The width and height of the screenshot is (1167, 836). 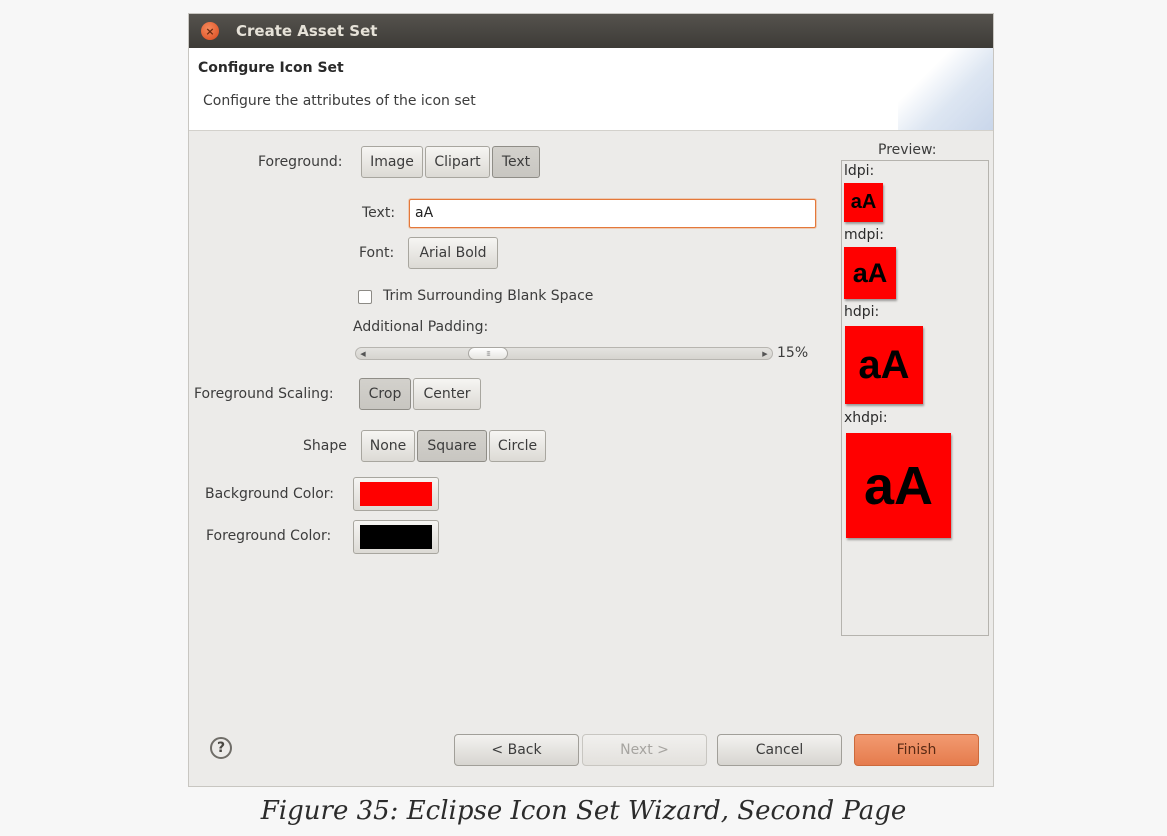 What do you see at coordinates (421, 327) in the screenshot?
I see `padding-label: Additional Padding:` at bounding box center [421, 327].